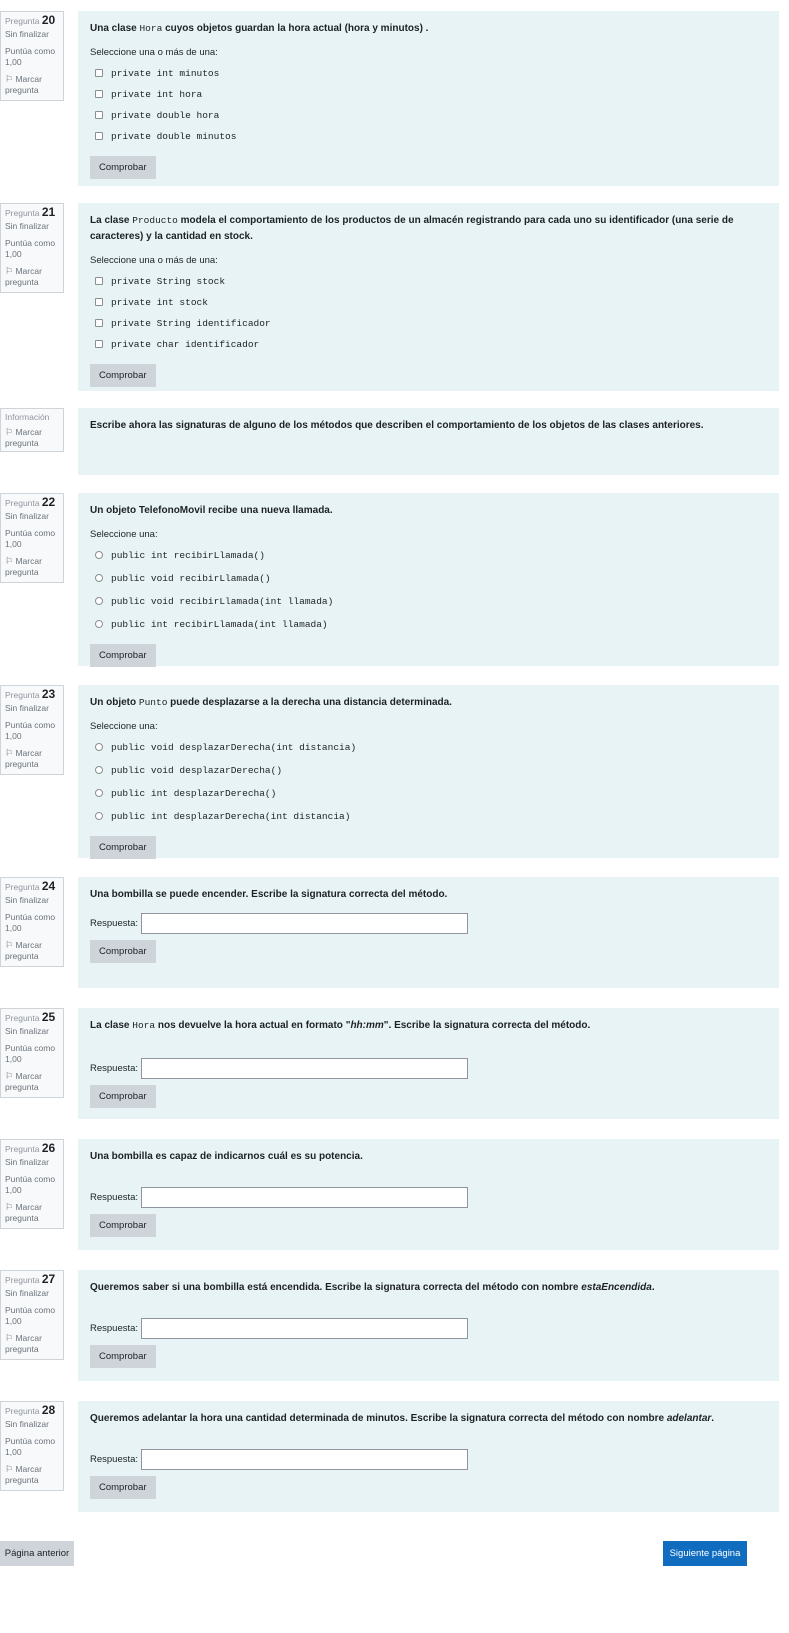 This screenshot has height=1633, width=789. I want to click on next-page-button: Siguiente página, so click(705, 1553).